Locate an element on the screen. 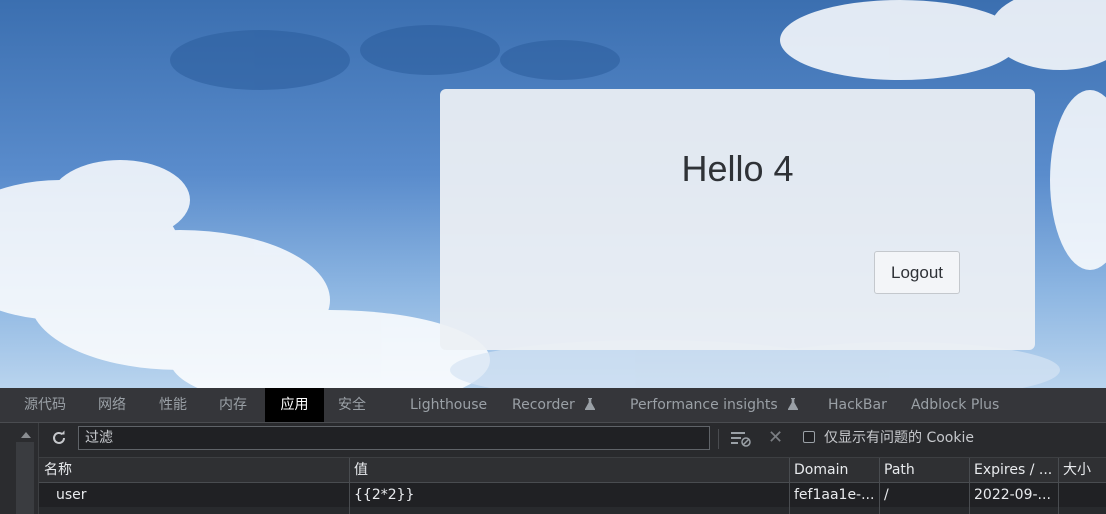  column-header-size: 大小 is located at coordinates (1082, 470).